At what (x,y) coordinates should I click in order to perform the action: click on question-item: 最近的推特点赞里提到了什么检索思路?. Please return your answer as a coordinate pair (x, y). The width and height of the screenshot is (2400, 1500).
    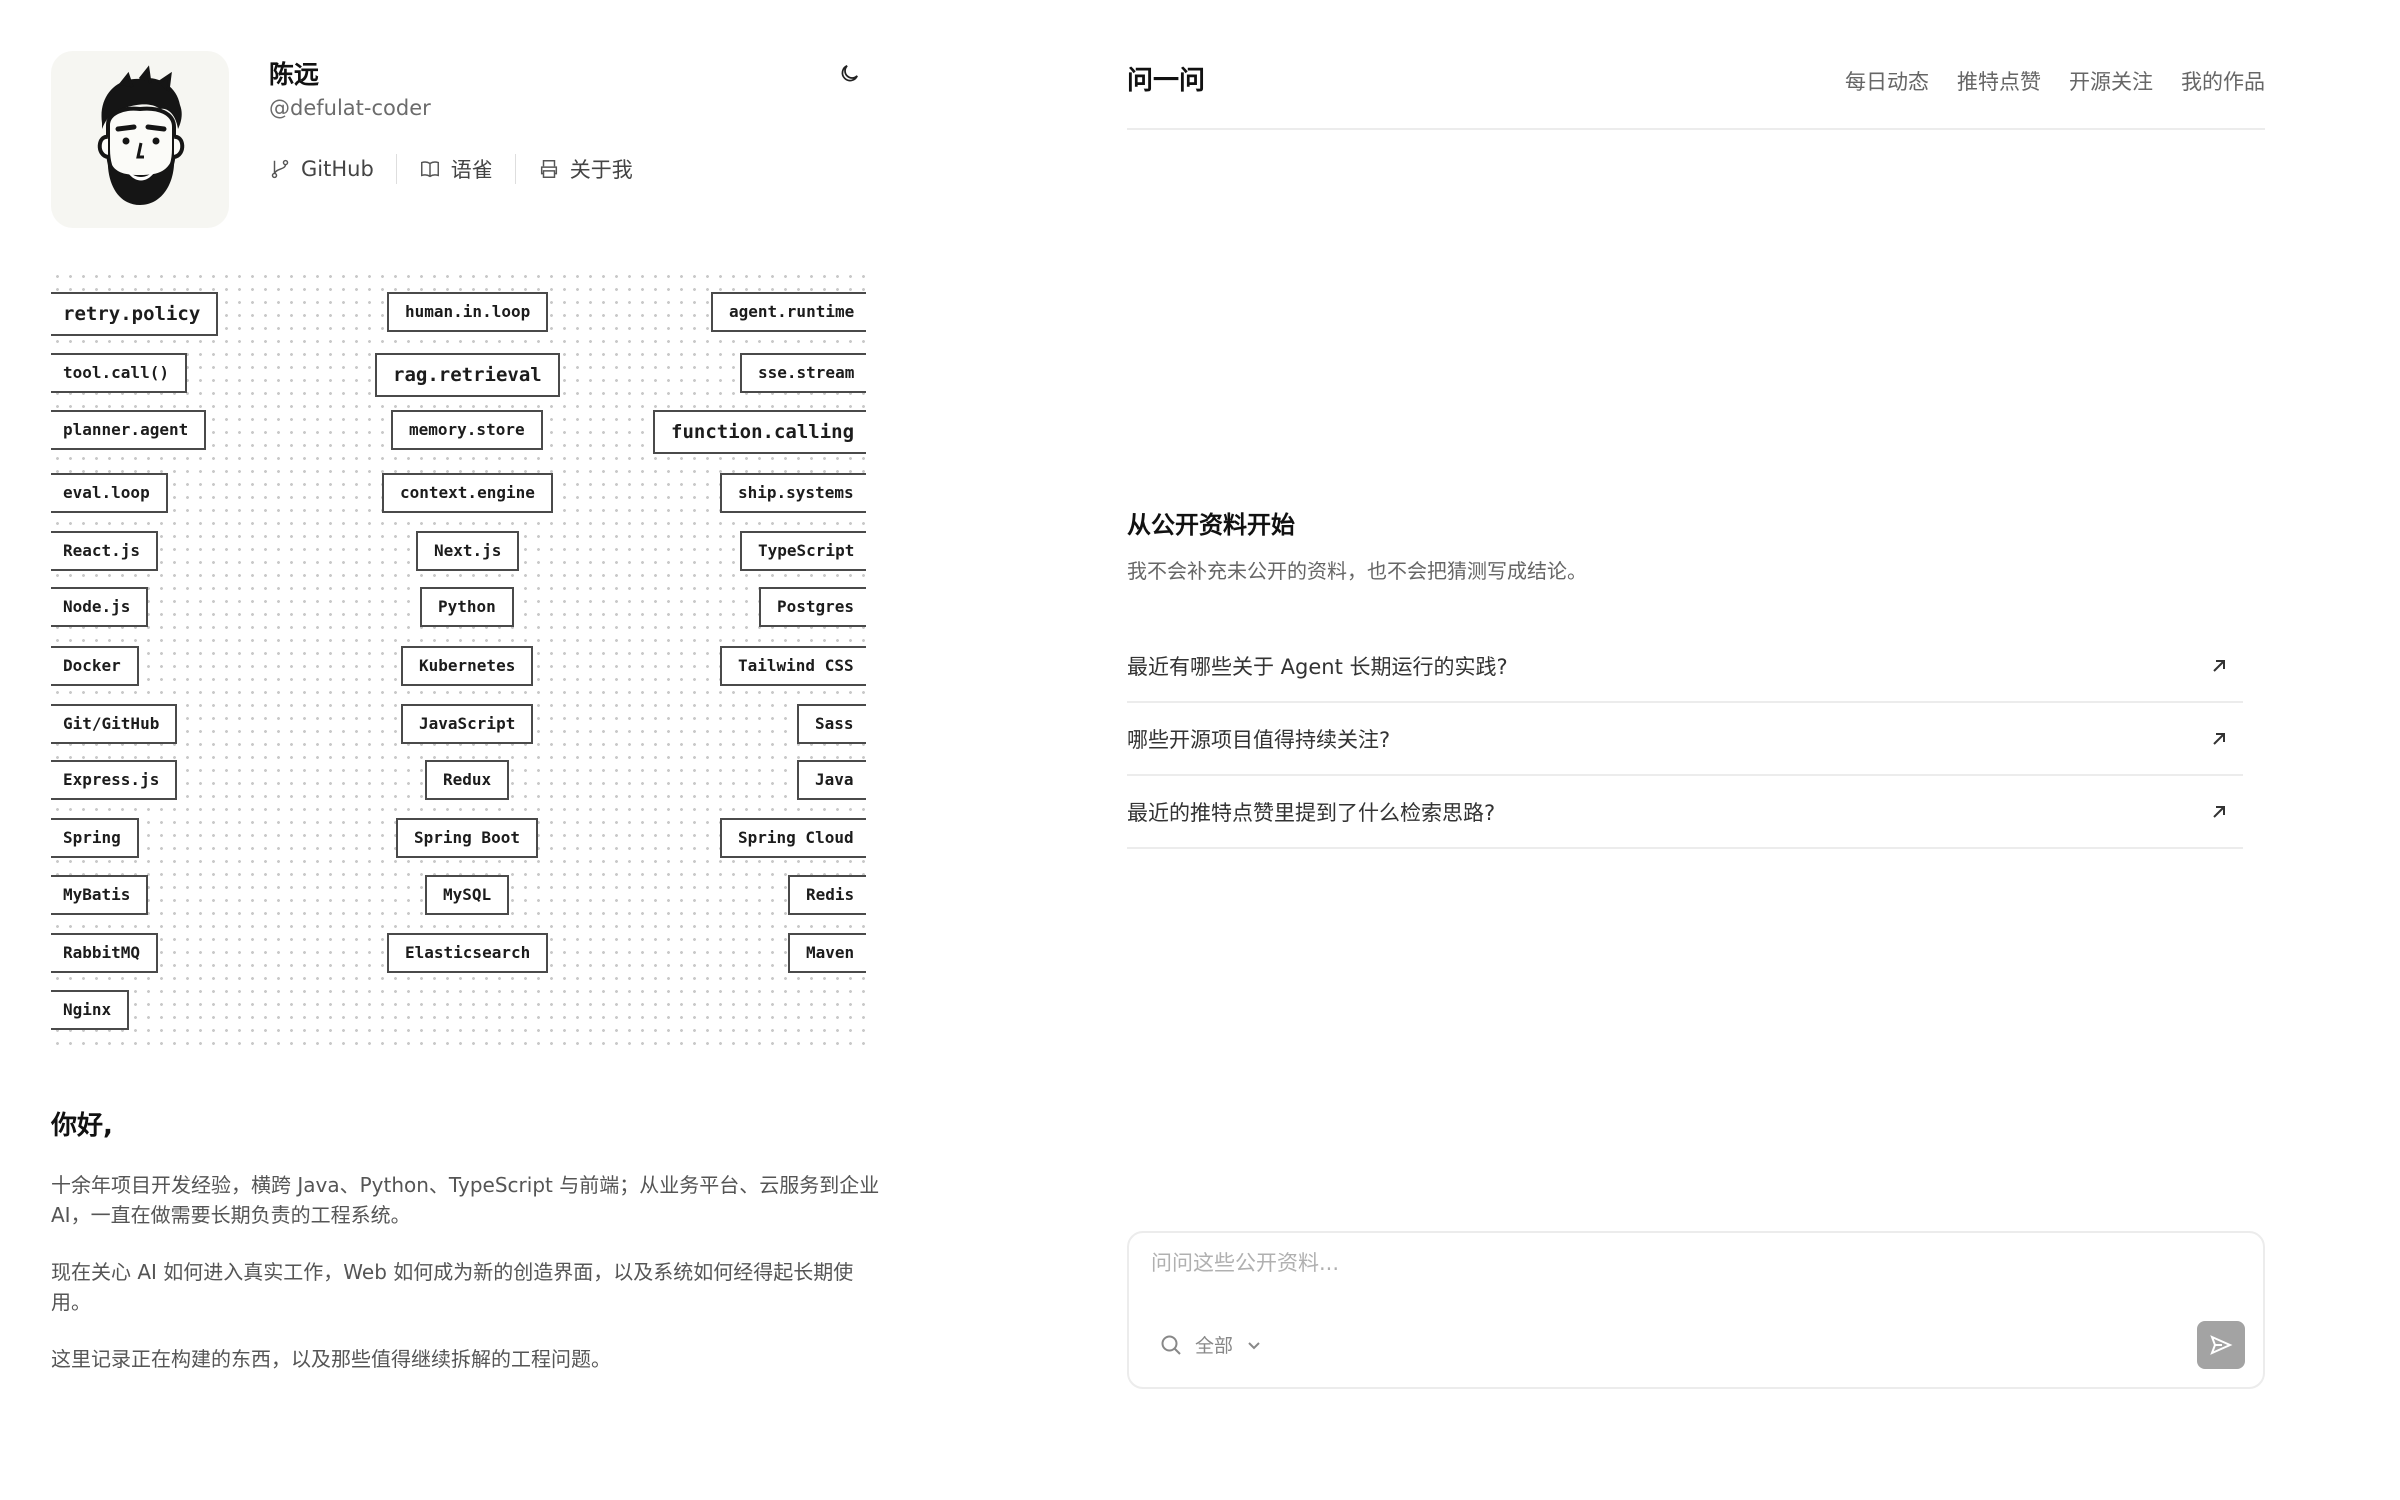
    Looking at the image, I should click on (1685, 812).